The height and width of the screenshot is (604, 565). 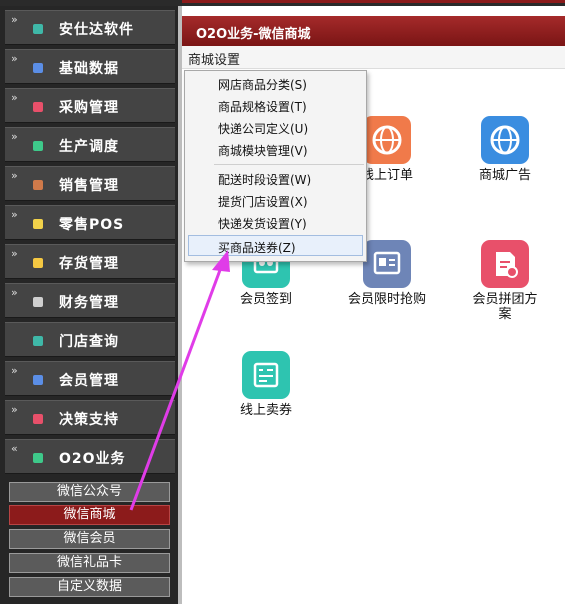 What do you see at coordinates (179, 380) in the screenshot?
I see `annotation-arrow` at bounding box center [179, 380].